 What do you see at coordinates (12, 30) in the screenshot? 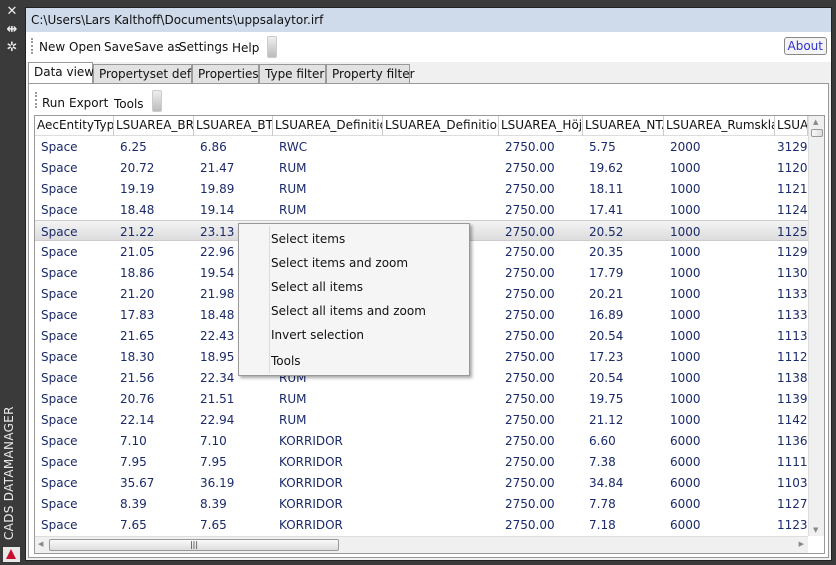
I see `pin-icon: ⇹` at bounding box center [12, 30].